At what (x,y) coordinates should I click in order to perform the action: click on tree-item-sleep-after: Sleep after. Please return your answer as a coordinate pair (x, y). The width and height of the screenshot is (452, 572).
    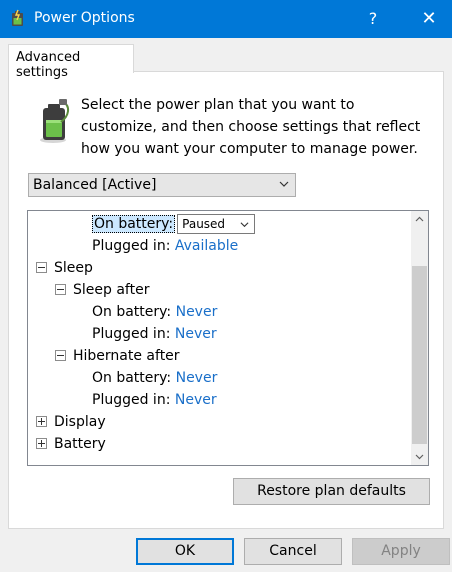
    Looking at the image, I should click on (102, 290).